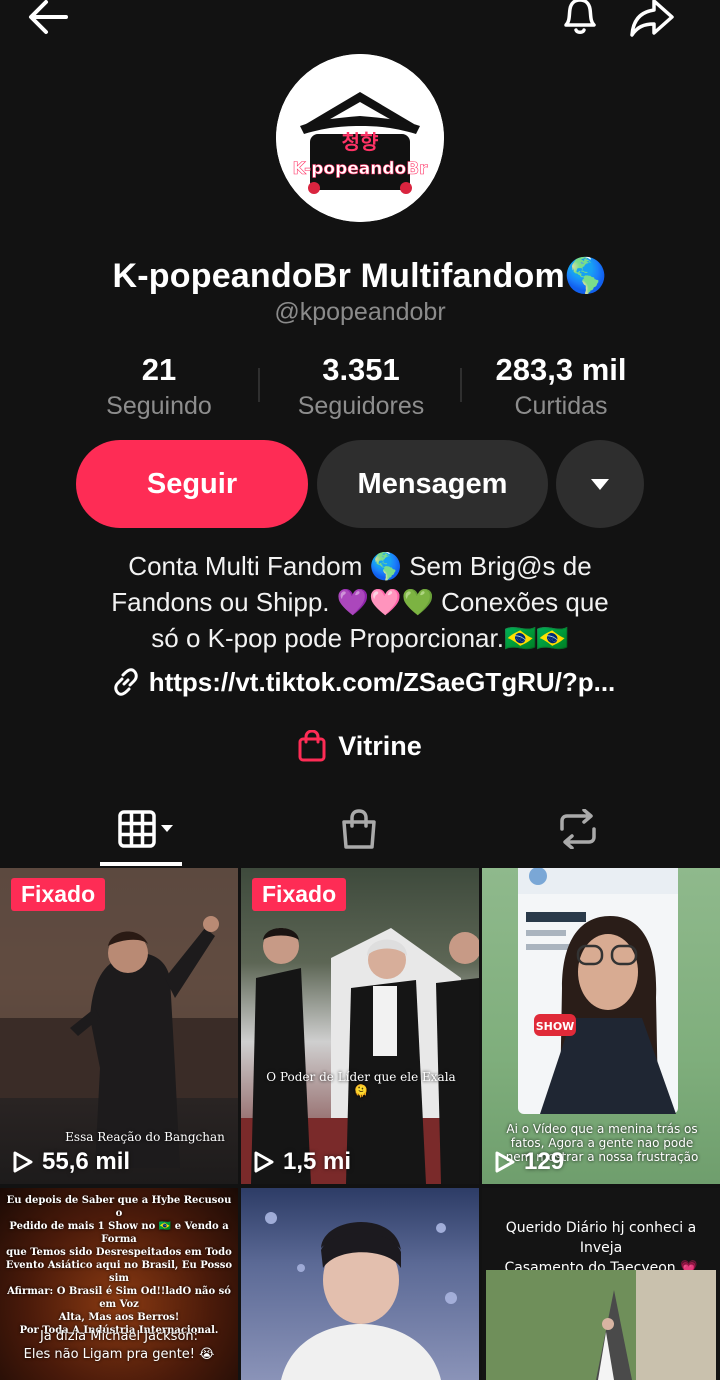  What do you see at coordinates (555, 1026) in the screenshot?
I see `svg-text: SHOW` at bounding box center [555, 1026].